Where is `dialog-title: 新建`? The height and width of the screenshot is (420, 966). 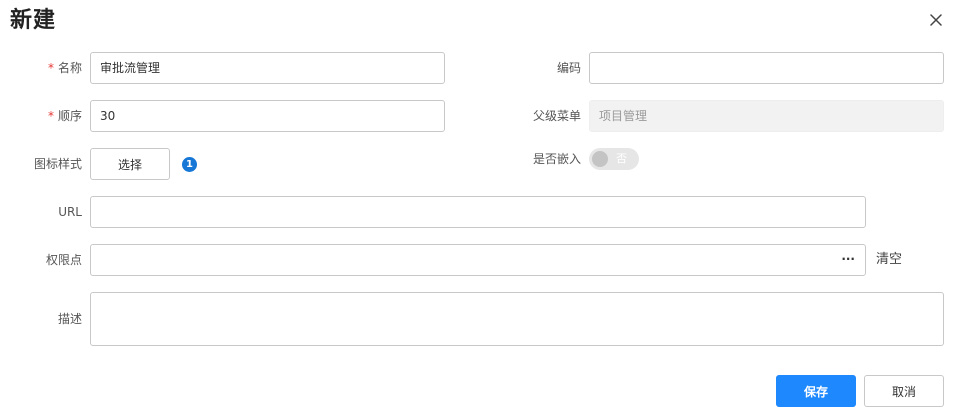 dialog-title: 新建 is located at coordinates (33, 20).